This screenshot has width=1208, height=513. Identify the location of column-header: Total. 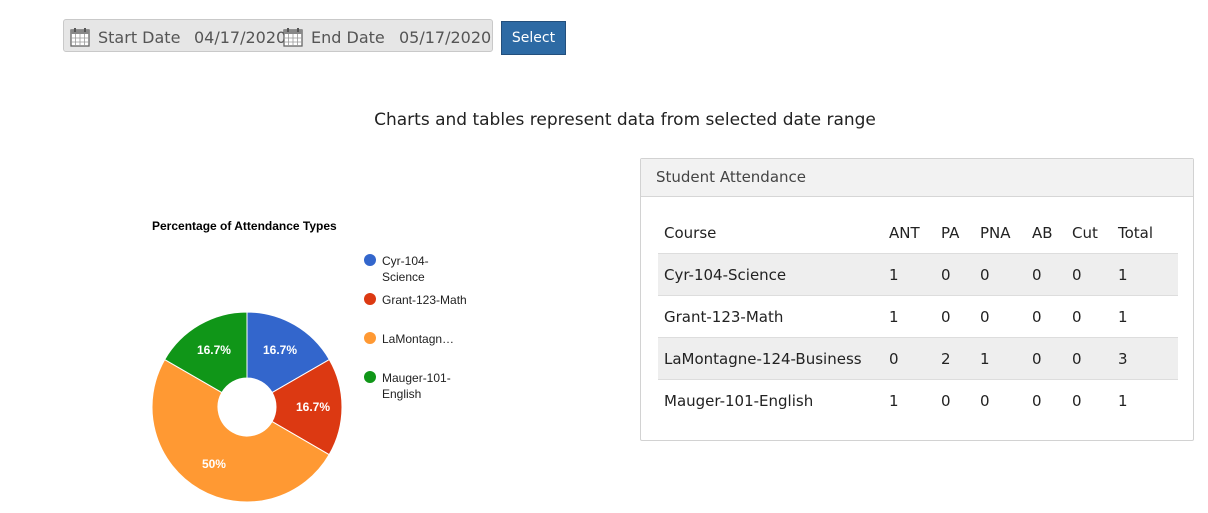
(1136, 233).